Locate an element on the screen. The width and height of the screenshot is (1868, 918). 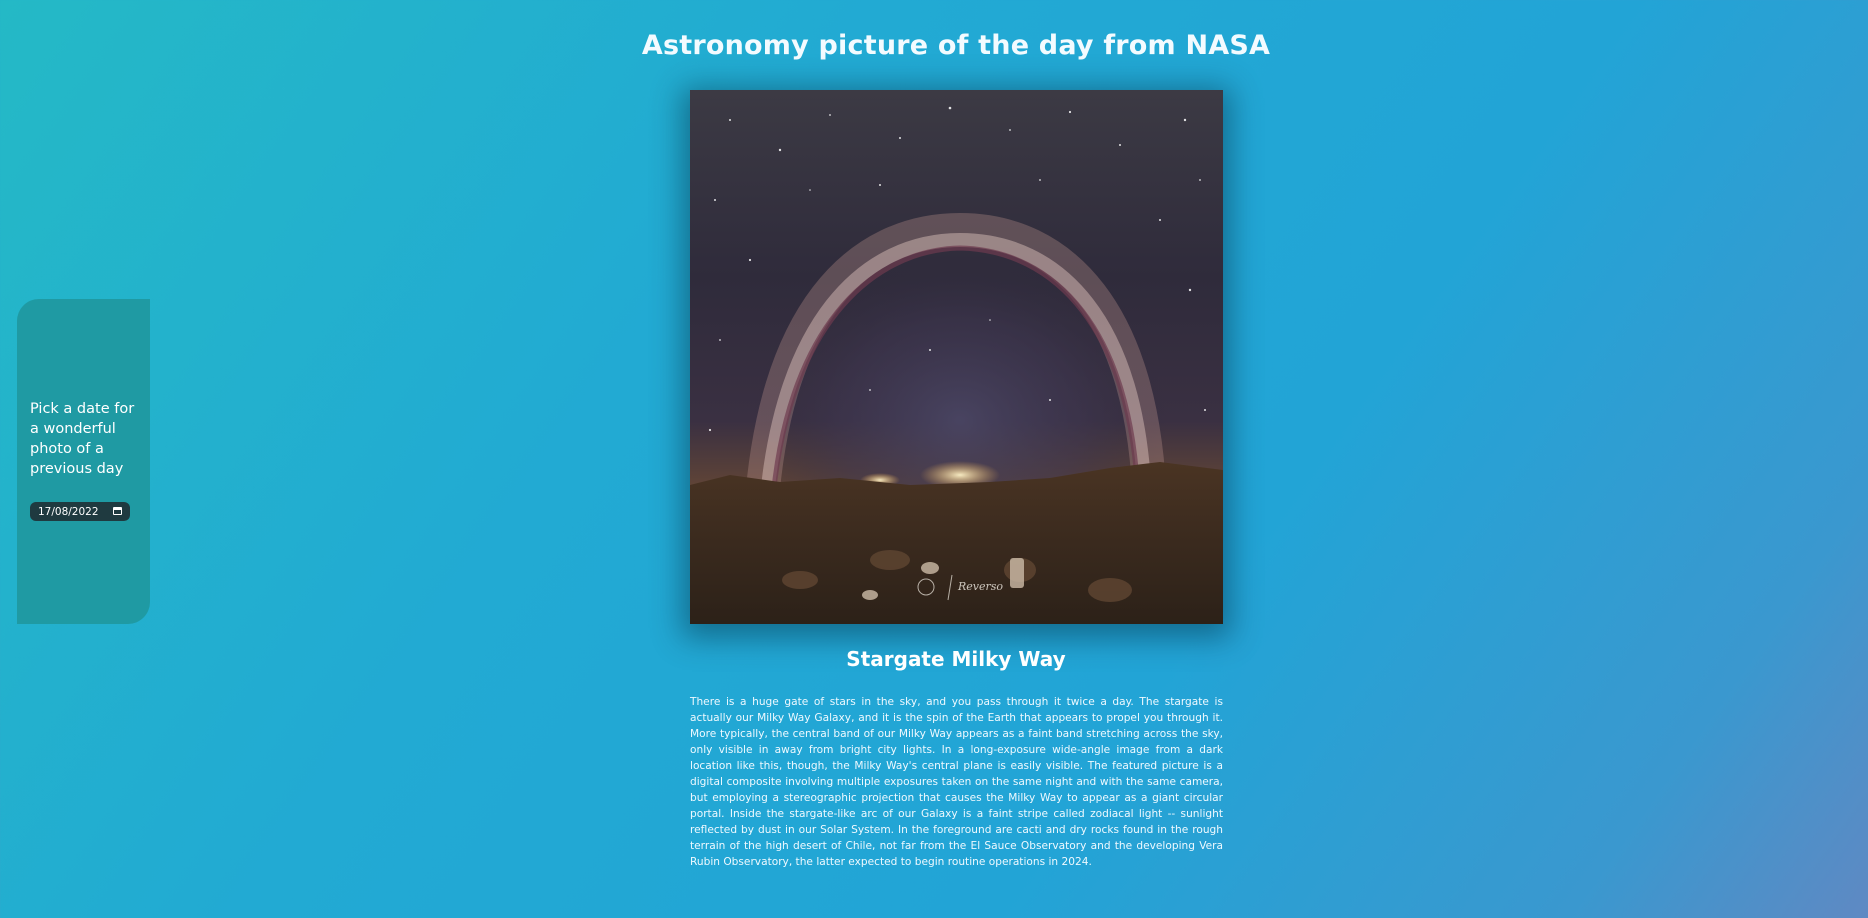
date-input: 17/08/2022 is located at coordinates (80, 511).